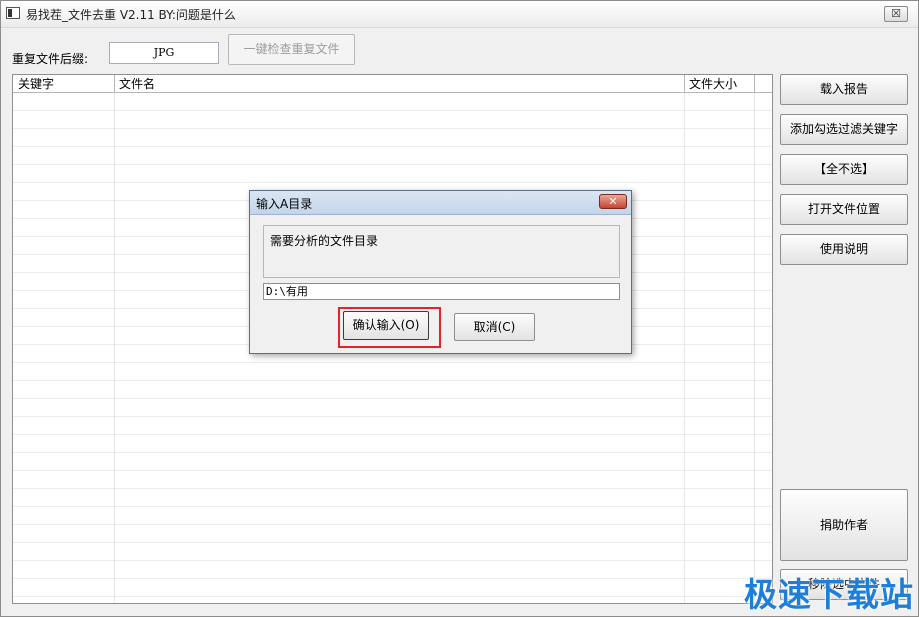  Describe the element at coordinates (844, 129) in the screenshot. I see `add-filter-keyword-button: 添加勾选过滤关键字` at that location.